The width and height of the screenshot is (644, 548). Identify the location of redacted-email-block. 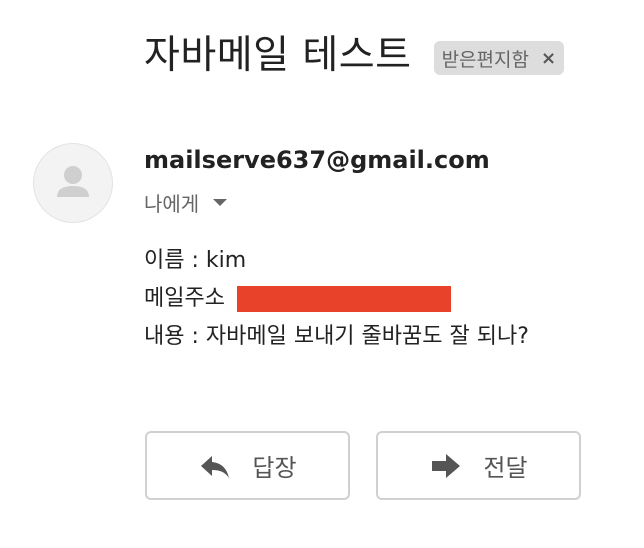
(343, 299).